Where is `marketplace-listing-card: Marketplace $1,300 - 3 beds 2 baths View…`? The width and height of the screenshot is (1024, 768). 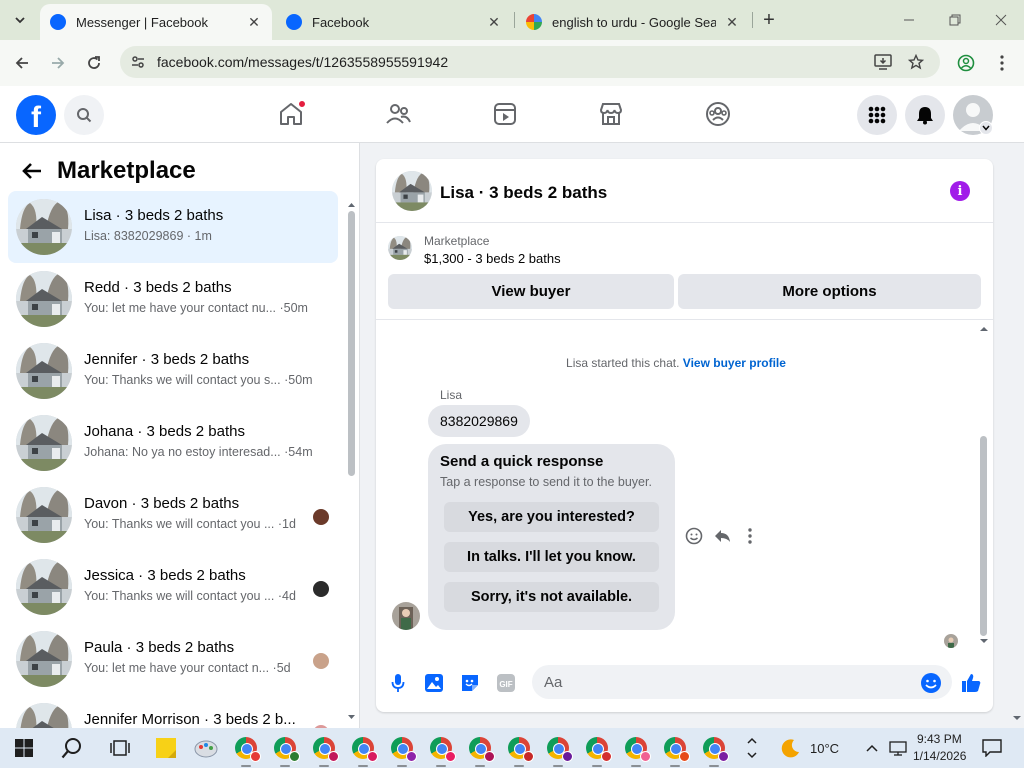
marketplace-listing-card: Marketplace $1,300 - 3 beds 2 baths View… is located at coordinates (684, 272).